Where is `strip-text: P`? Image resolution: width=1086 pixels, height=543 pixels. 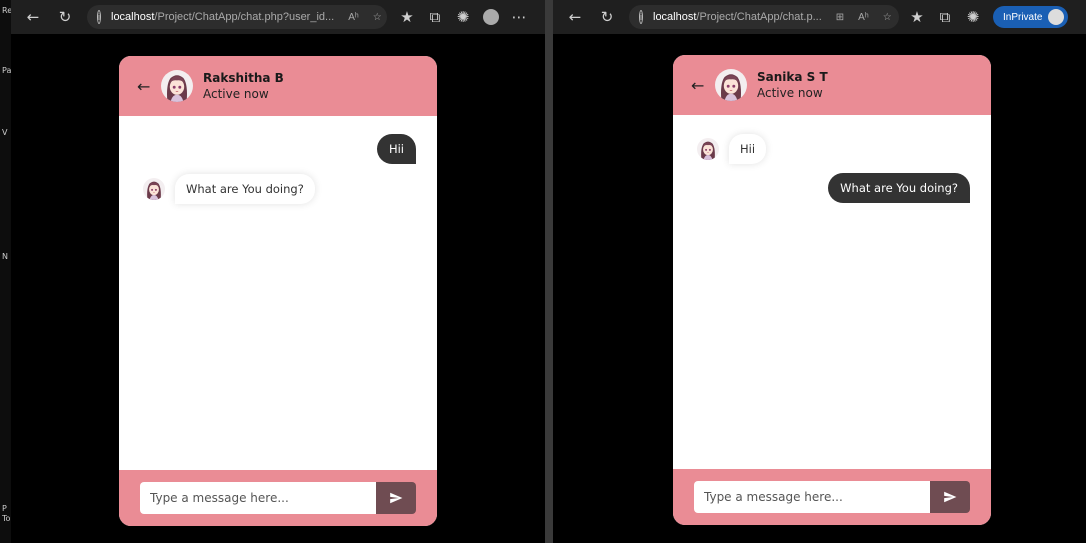 strip-text: P is located at coordinates (4, 508).